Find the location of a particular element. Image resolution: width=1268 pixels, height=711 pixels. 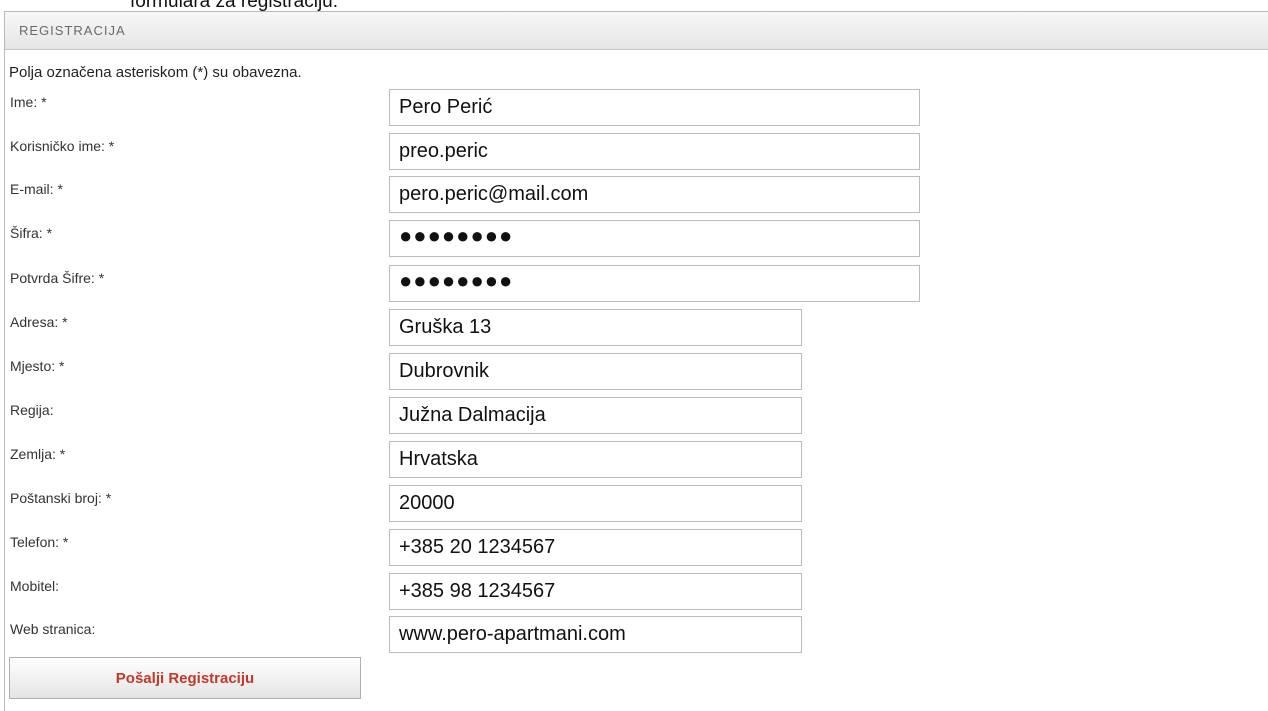

form-row-web-stranica: Web stranica: www.pero-apartmani.com is located at coordinates (634, 636).